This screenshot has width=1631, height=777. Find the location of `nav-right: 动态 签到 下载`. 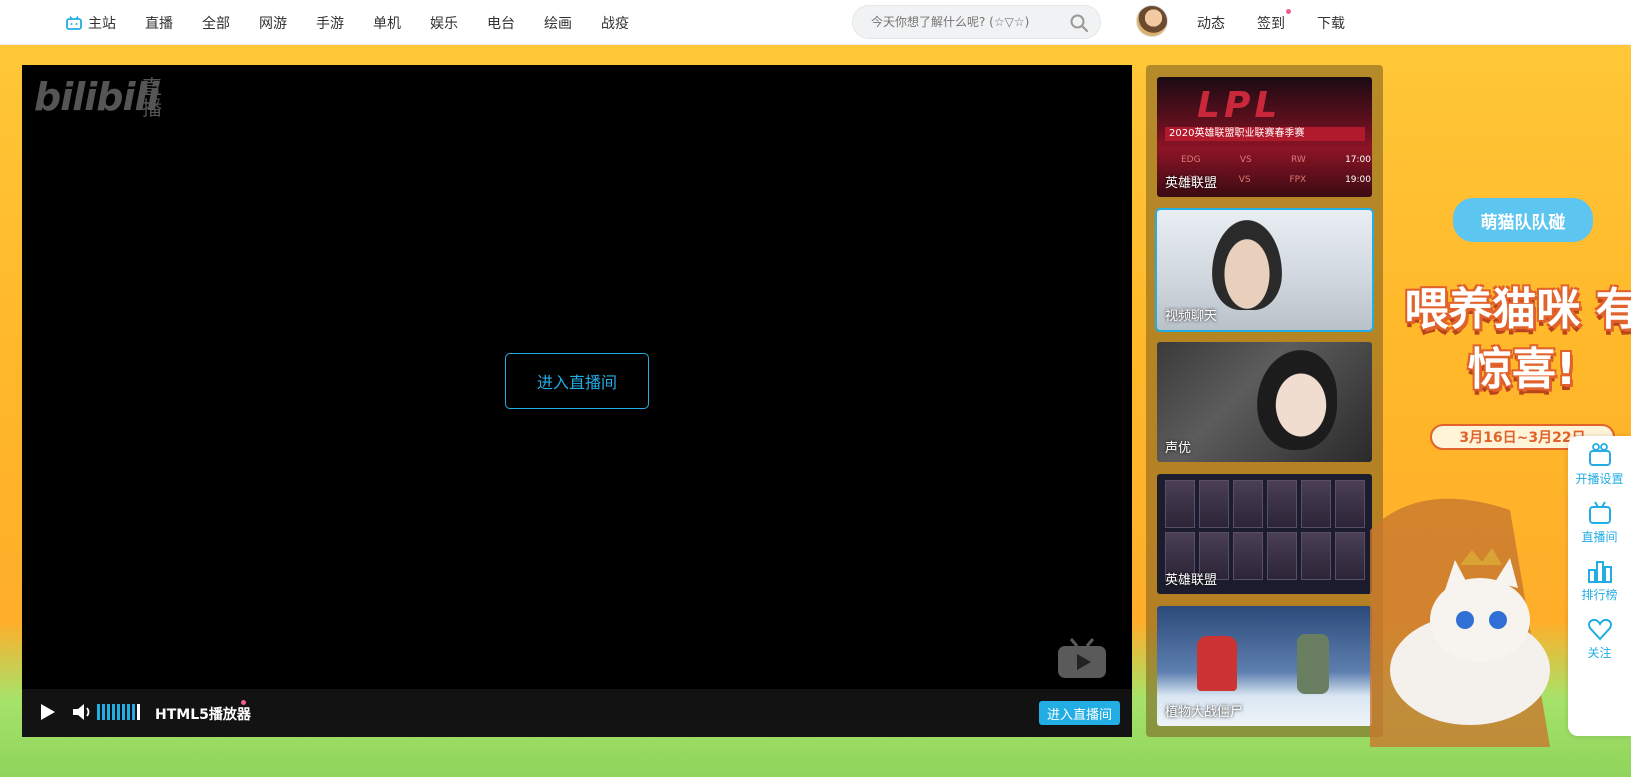

nav-right: 动态 签到 下载 is located at coordinates (1287, 22).